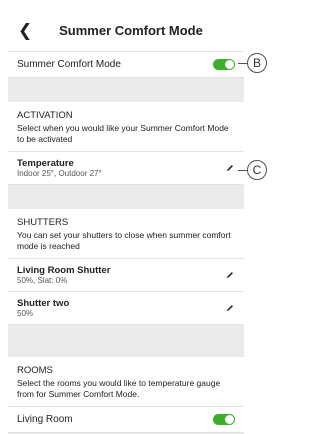 The width and height of the screenshot is (320, 434). I want to click on top-bar: ❮ Summer Comfort Mode, so click(126, 31).